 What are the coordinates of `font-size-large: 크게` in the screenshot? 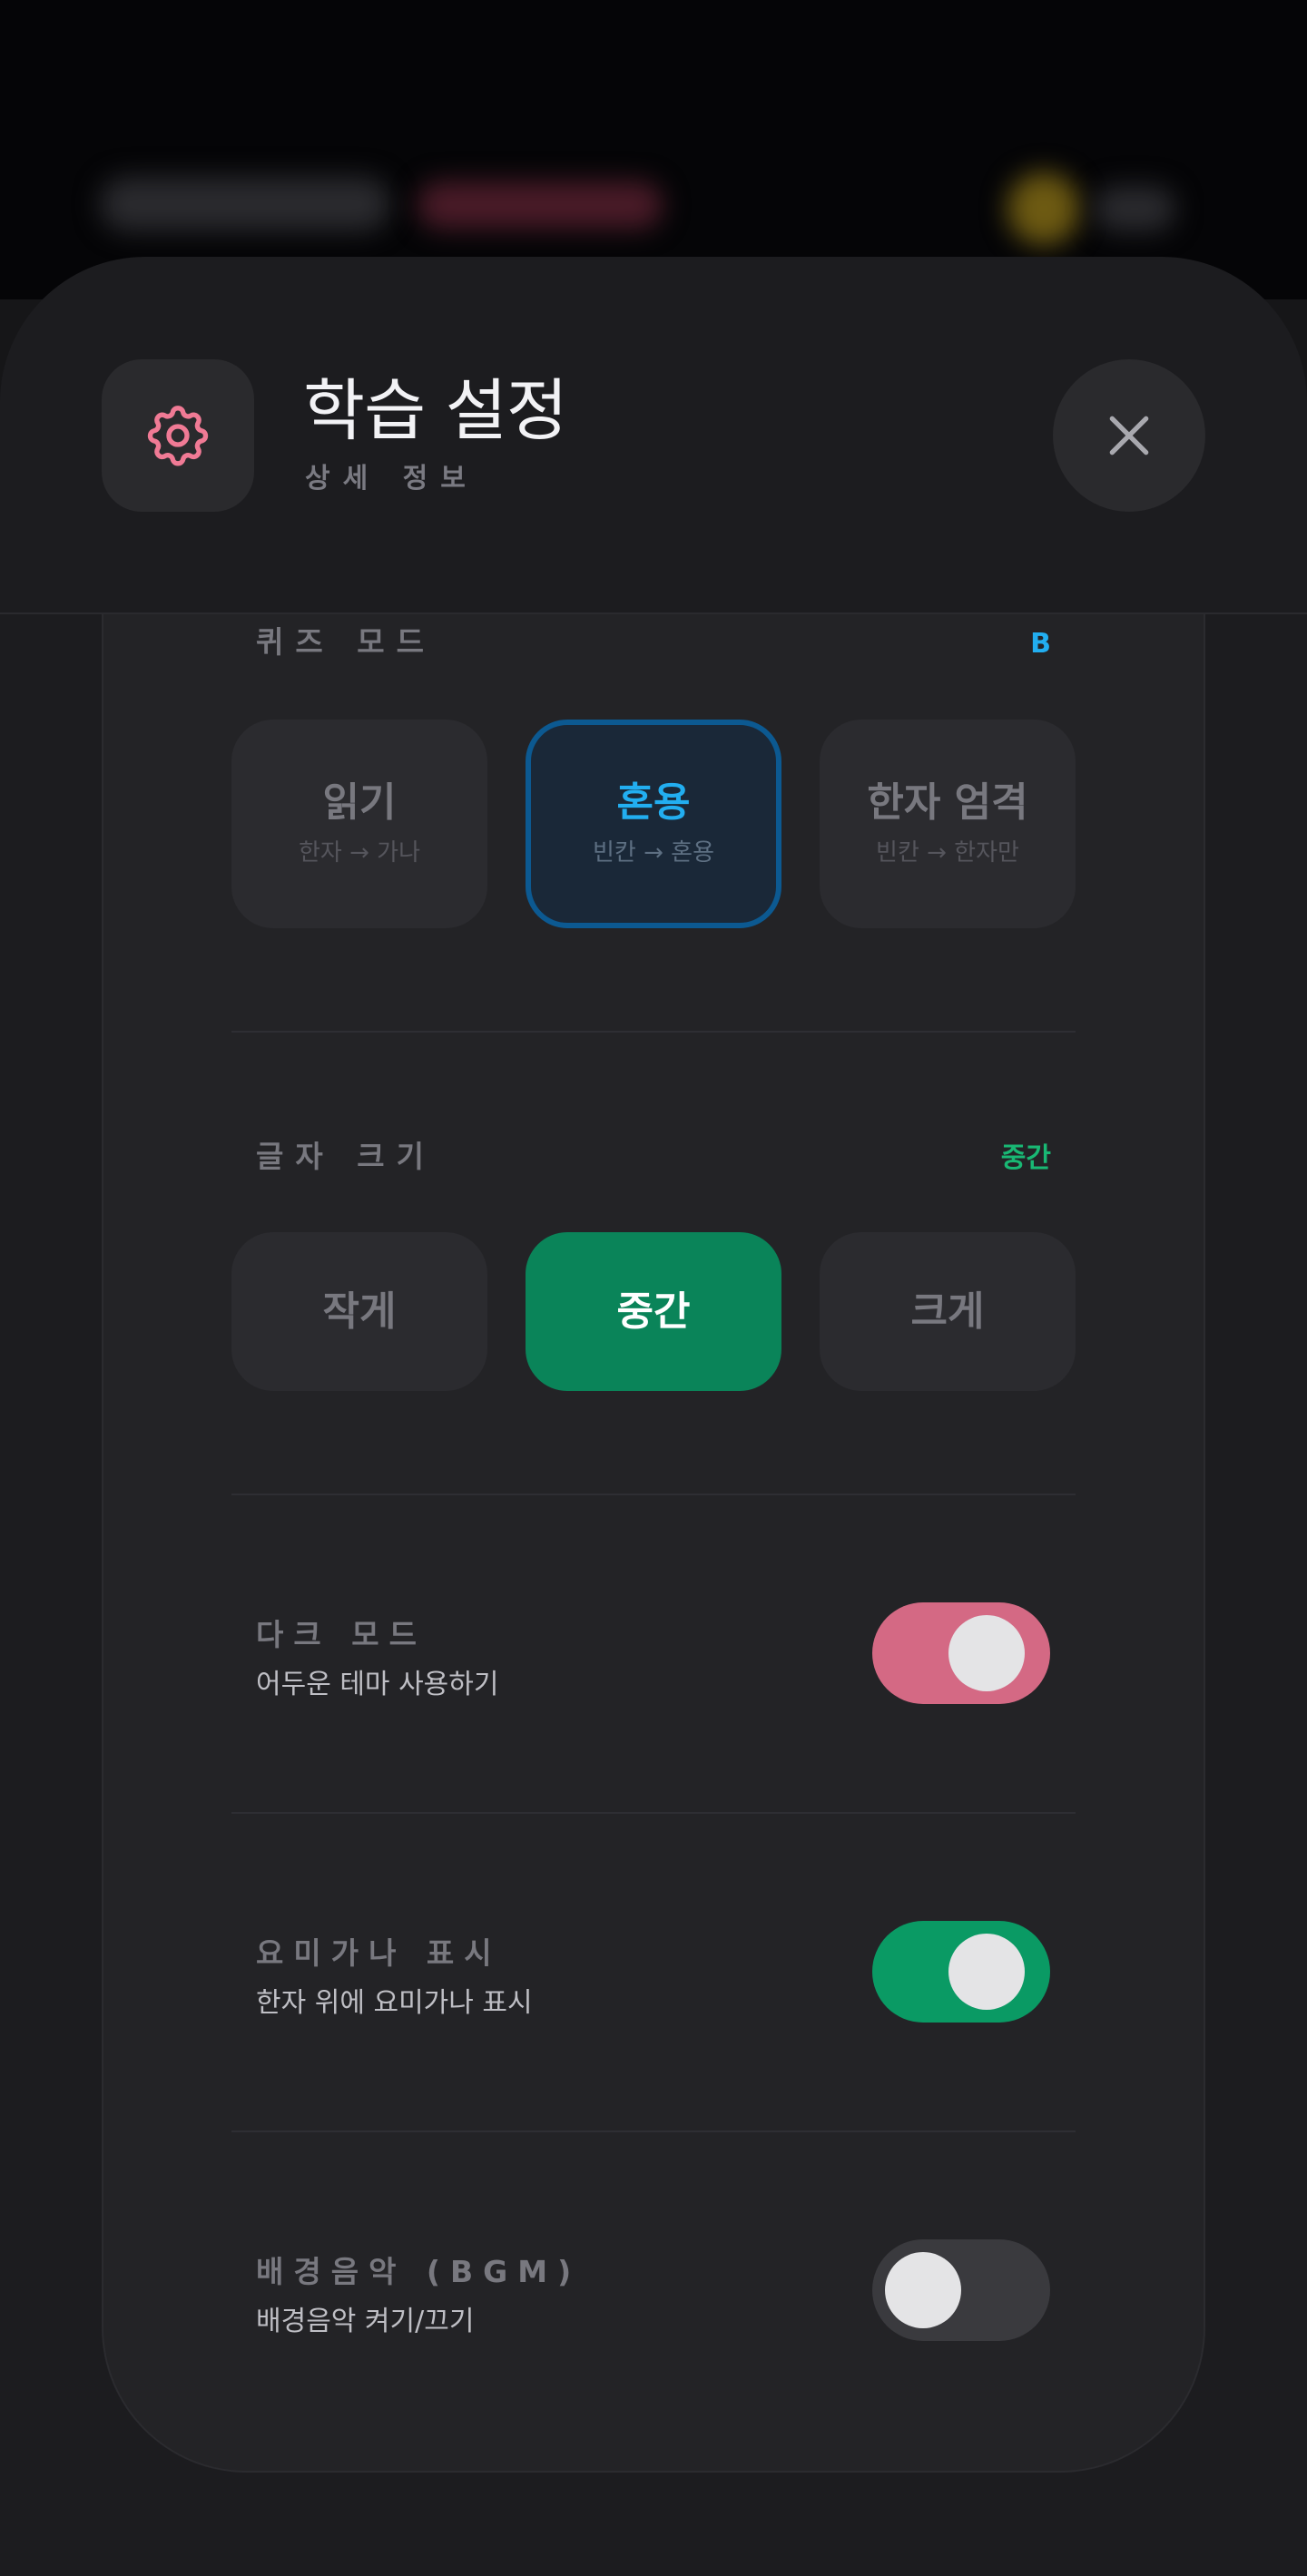 It's located at (948, 1311).